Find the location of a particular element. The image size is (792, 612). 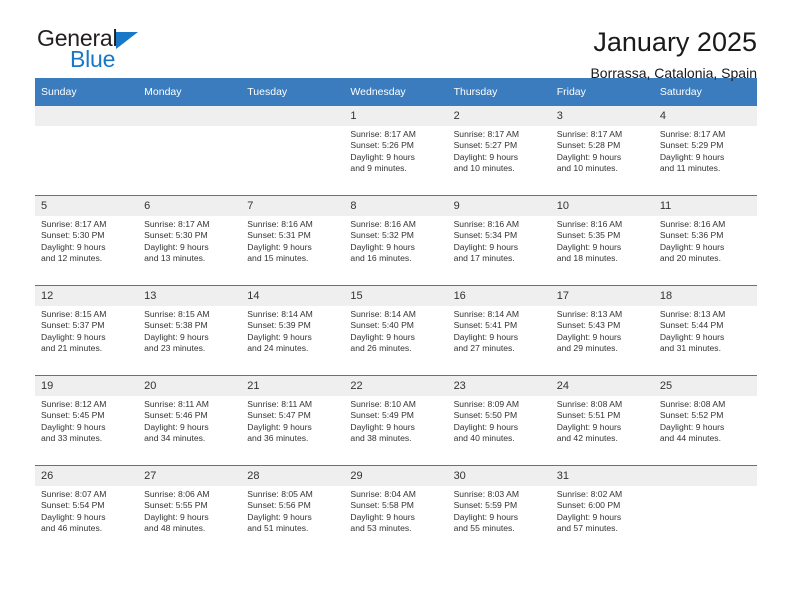

sunset-text: Sunset: 6:00 PM is located at coordinates (588, 505).